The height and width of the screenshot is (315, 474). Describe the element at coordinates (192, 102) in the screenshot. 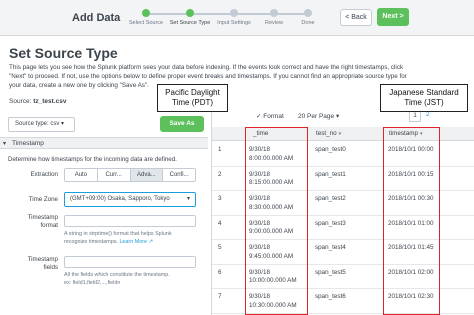

I see `callout-text: Time (PDT)` at that location.